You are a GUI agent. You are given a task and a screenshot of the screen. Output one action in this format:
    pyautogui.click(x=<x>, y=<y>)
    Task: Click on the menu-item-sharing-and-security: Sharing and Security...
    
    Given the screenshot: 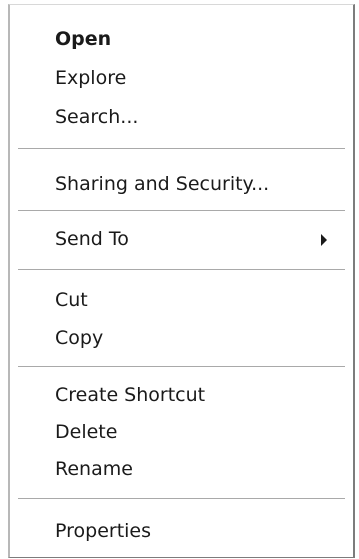 What is the action you would take?
    pyautogui.click(x=162, y=184)
    